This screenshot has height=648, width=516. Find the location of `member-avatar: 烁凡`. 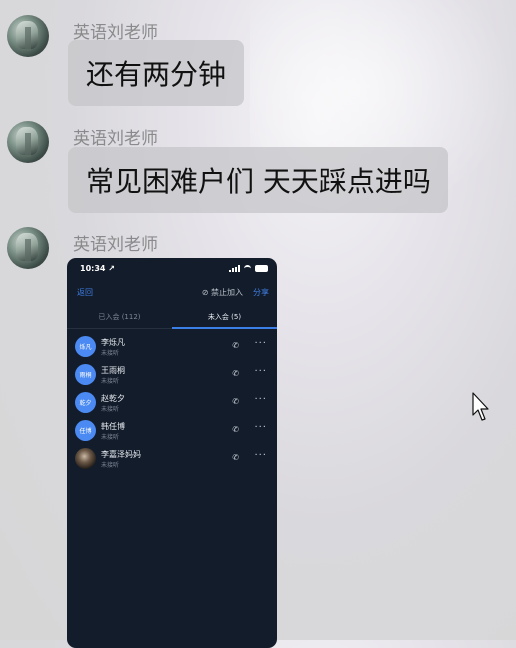

member-avatar: 烁凡 is located at coordinates (85, 346).